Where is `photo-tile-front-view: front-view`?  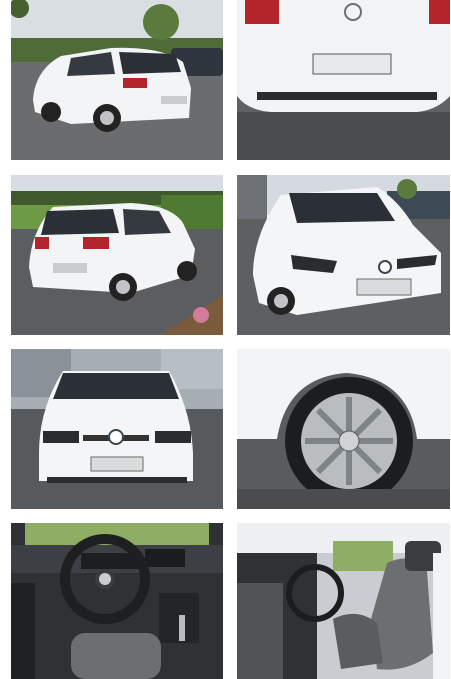
photo-tile-front-view: front-view is located at coordinates (117, 429).